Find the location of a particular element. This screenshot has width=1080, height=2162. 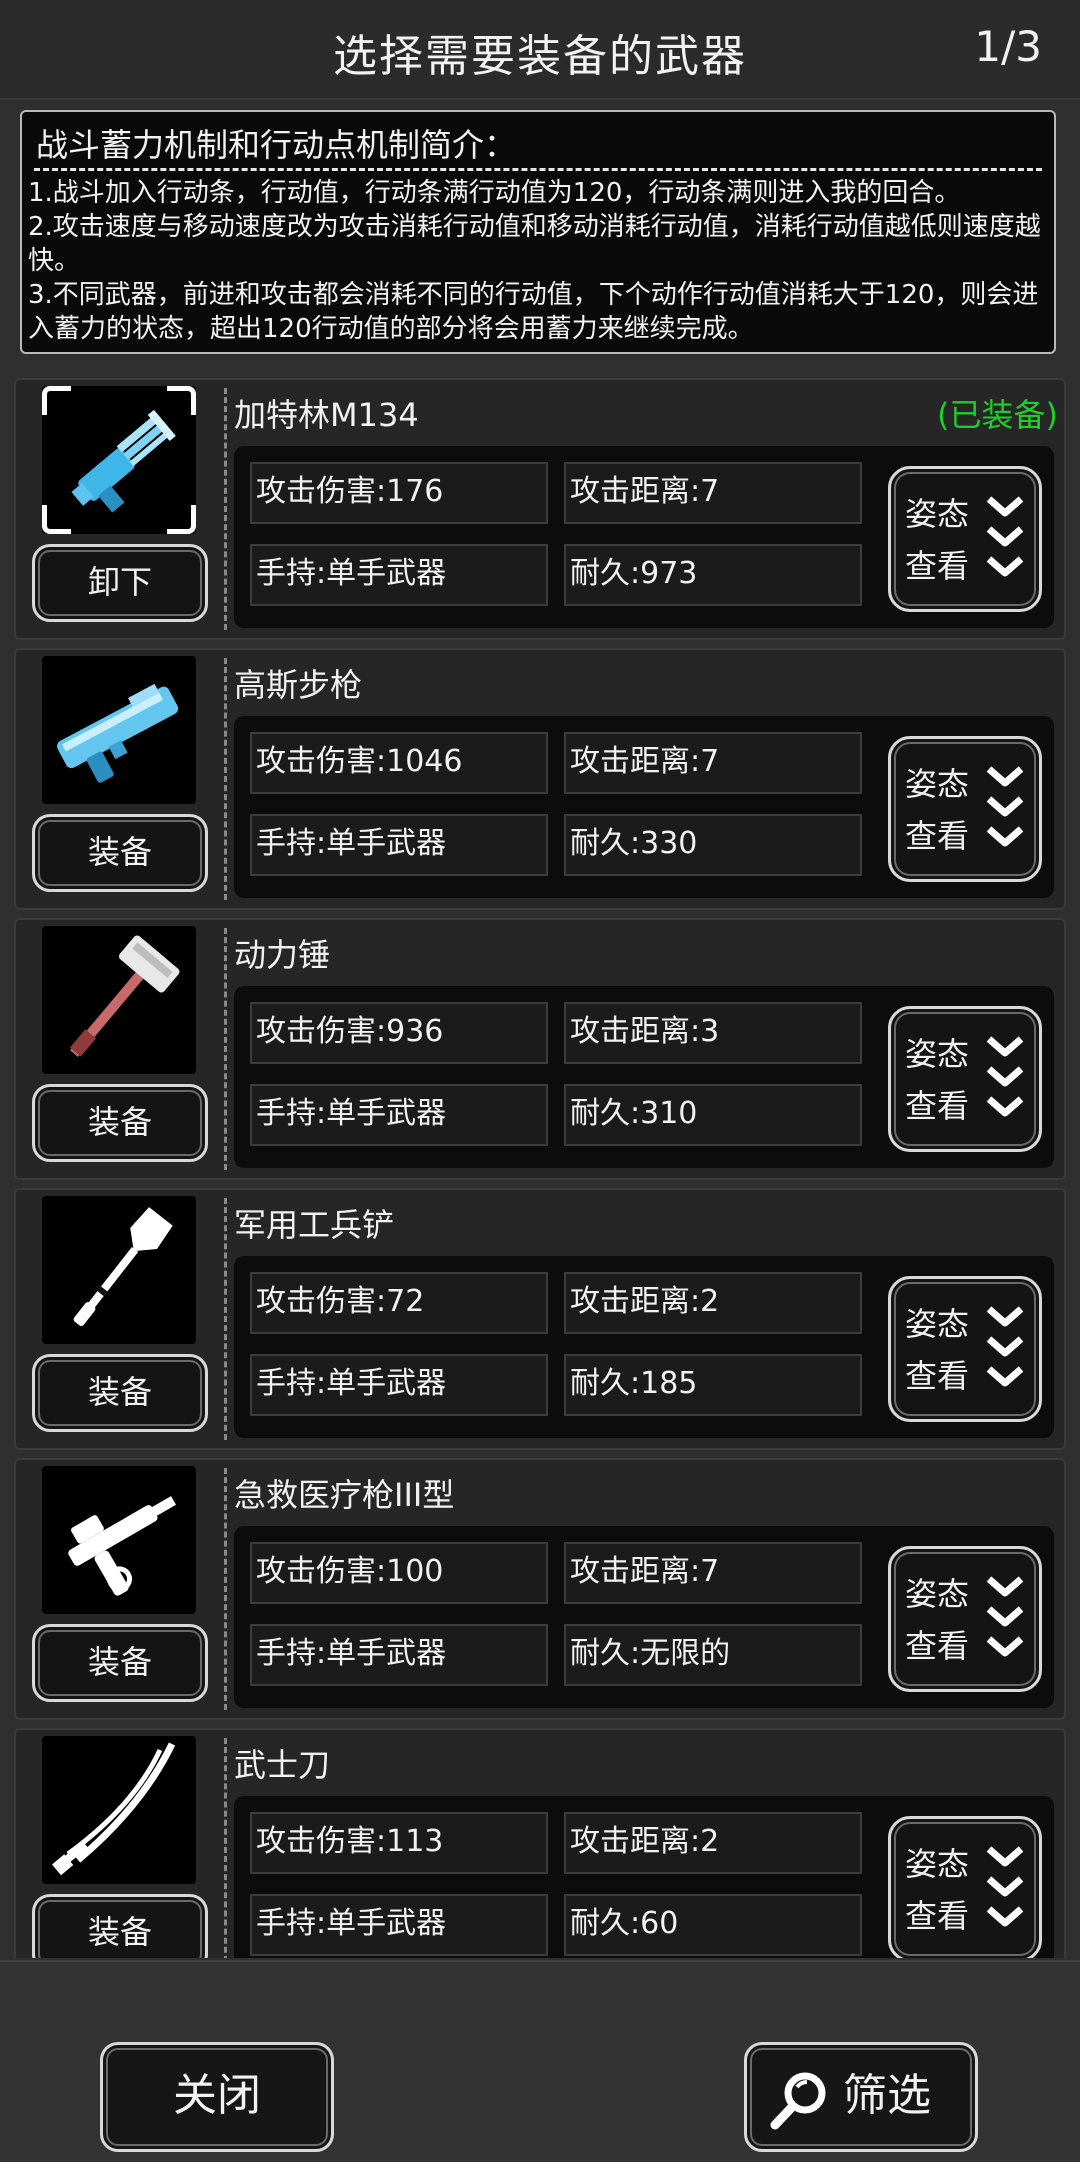

equipped-badge: (已装备) is located at coordinates (997, 415).